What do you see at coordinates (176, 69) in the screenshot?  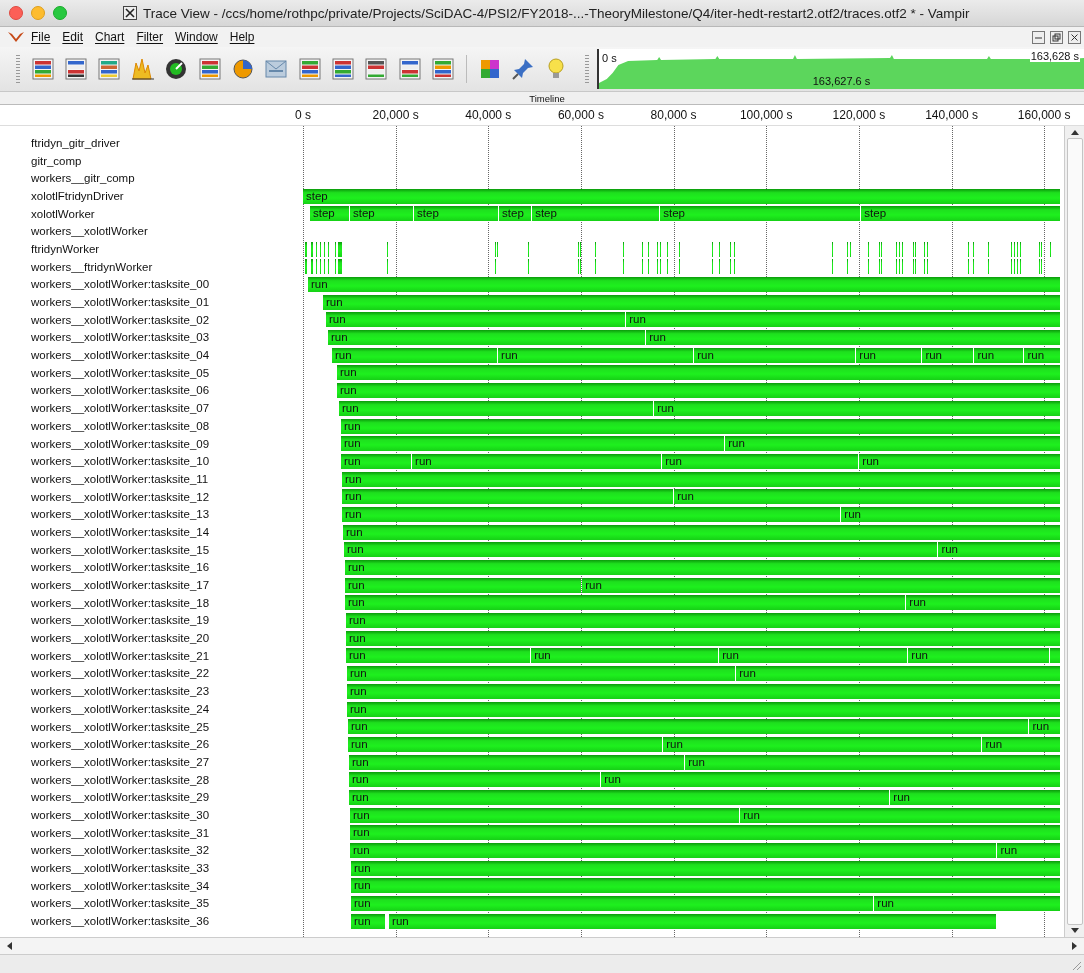 I see `gauge-icon` at bounding box center [176, 69].